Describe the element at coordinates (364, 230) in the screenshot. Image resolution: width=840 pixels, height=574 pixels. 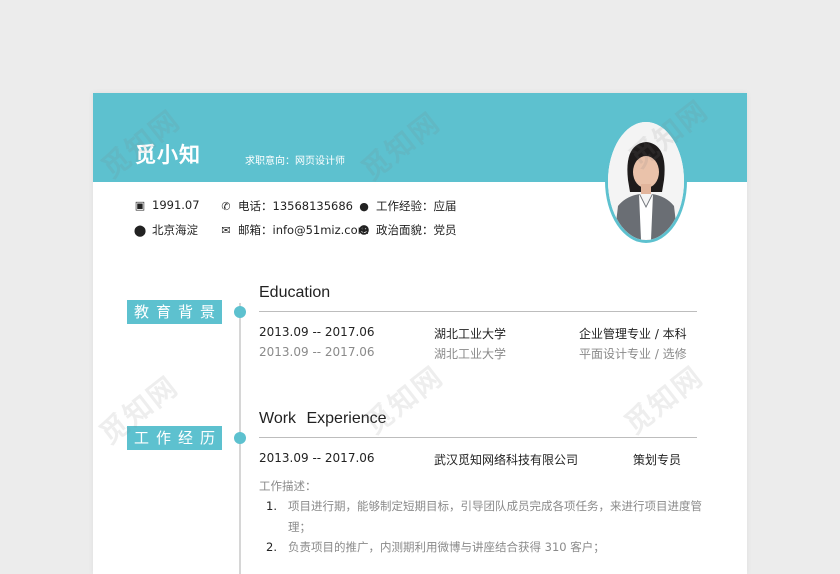
I see `person-icon: ☻` at that location.